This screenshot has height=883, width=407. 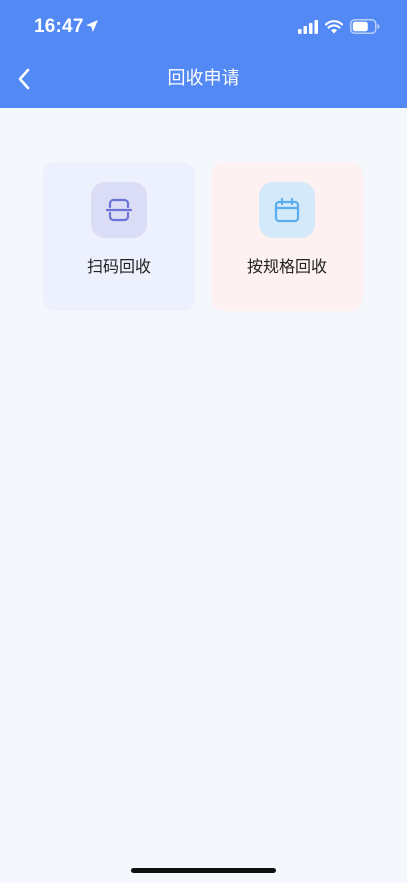 I want to click on recycle-options: 扫码回收 按规格回收, so click(x=203, y=236).